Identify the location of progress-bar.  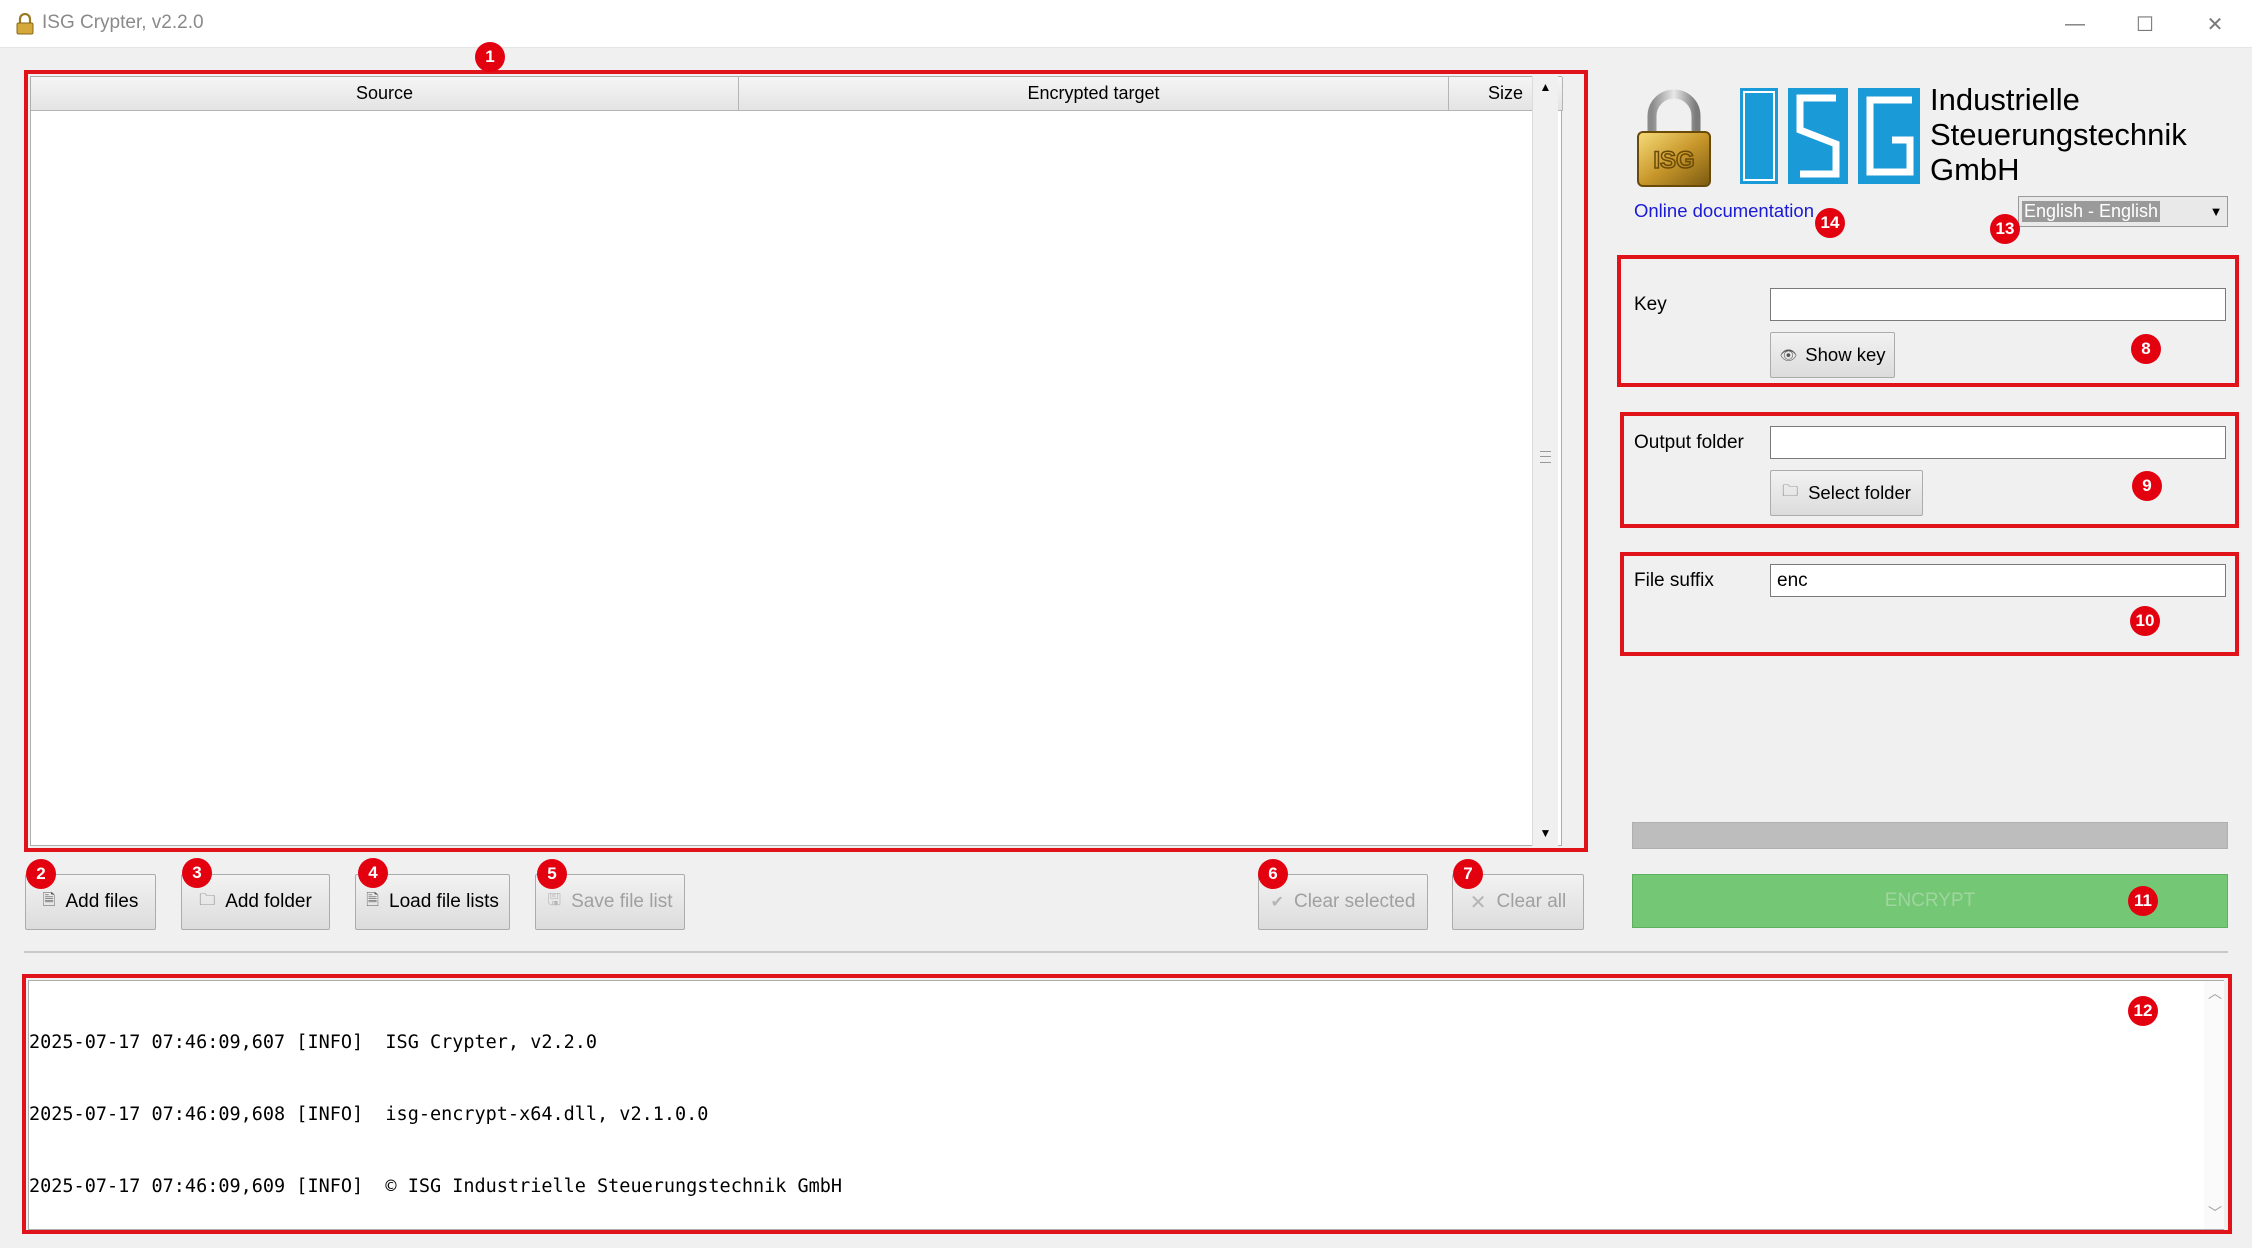
(1930, 835).